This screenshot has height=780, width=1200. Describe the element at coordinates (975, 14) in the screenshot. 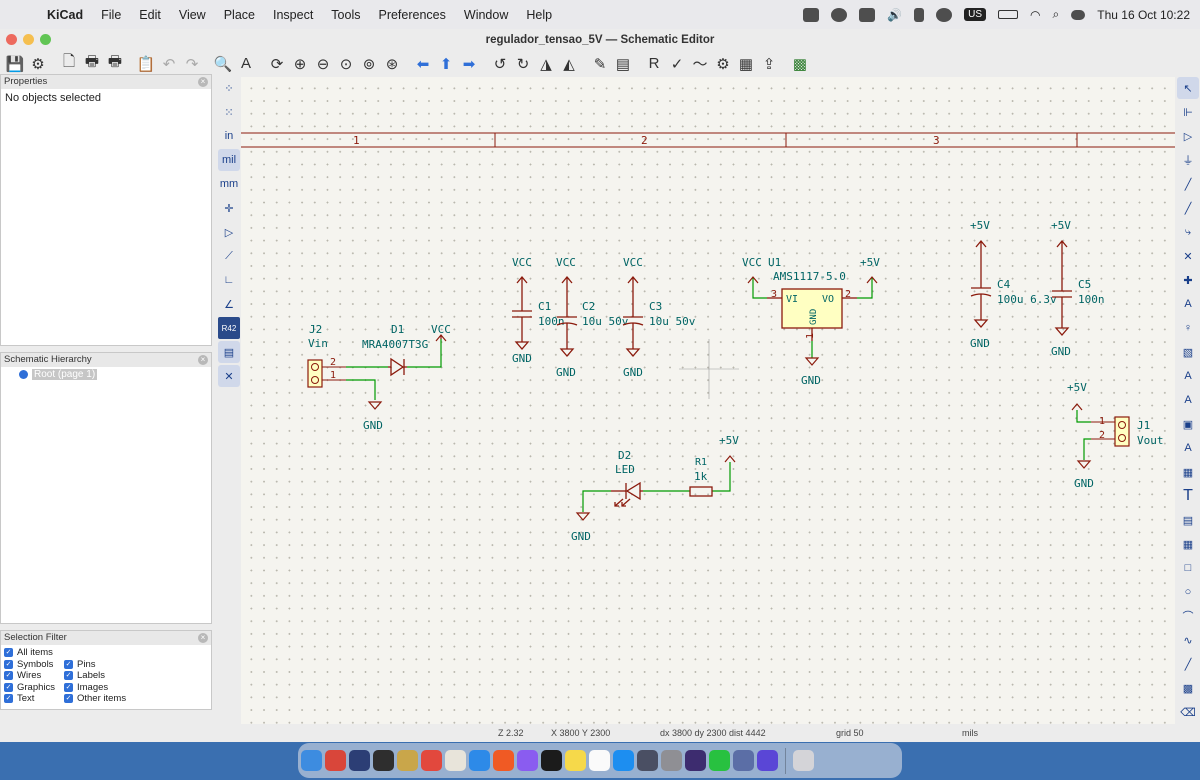

I see `keyboard-layout-badge: US` at that location.